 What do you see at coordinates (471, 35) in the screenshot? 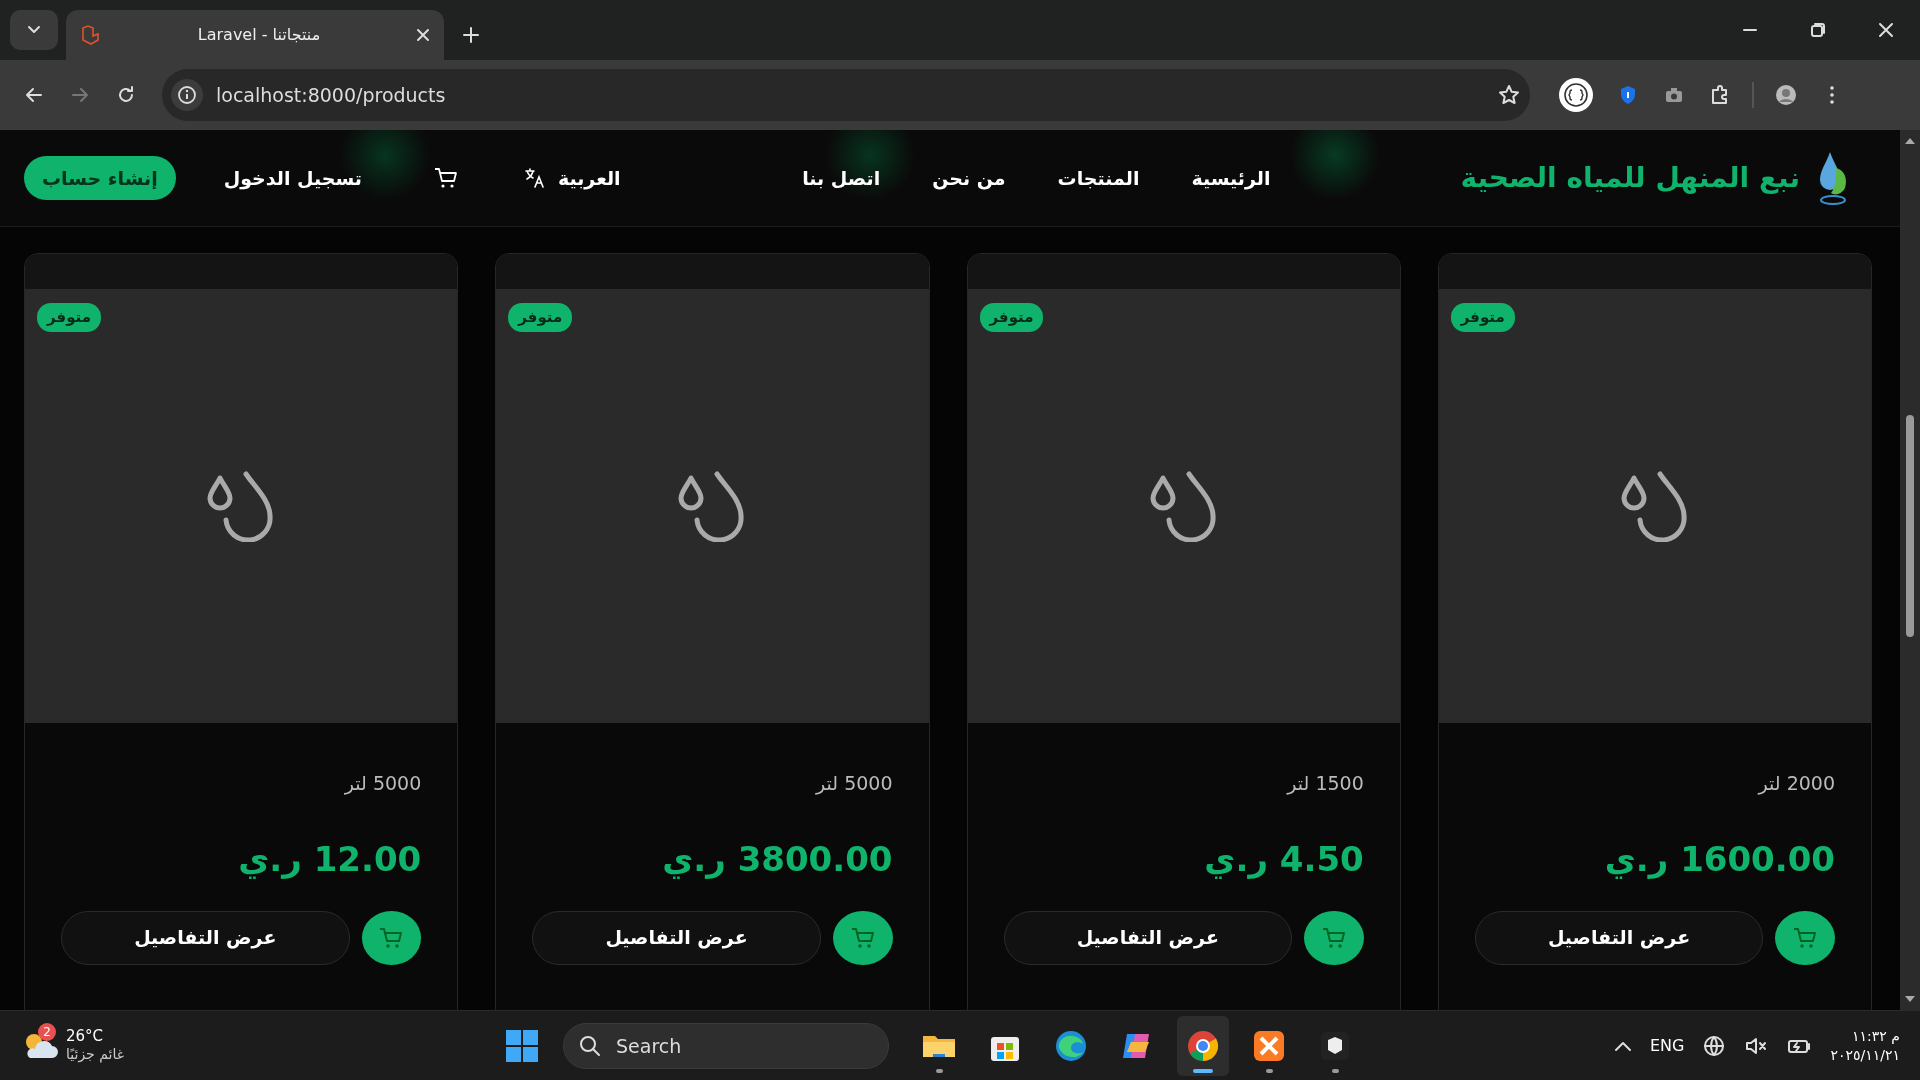
I see `plus-icon` at bounding box center [471, 35].